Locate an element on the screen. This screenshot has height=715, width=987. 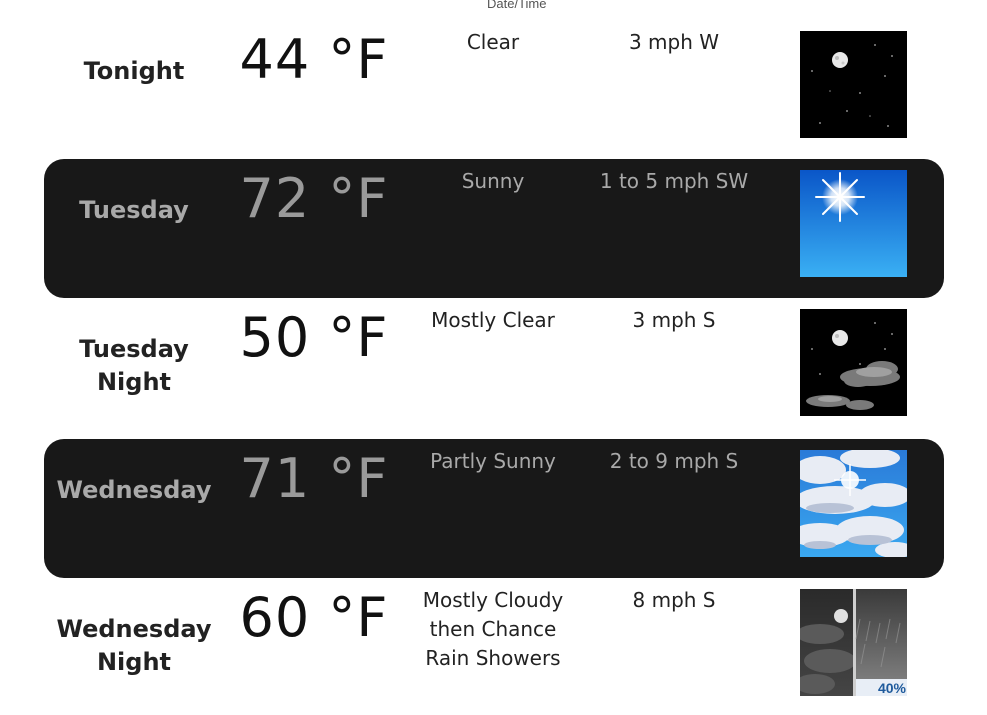
condition-text: Clear is located at coordinates (493, 42).